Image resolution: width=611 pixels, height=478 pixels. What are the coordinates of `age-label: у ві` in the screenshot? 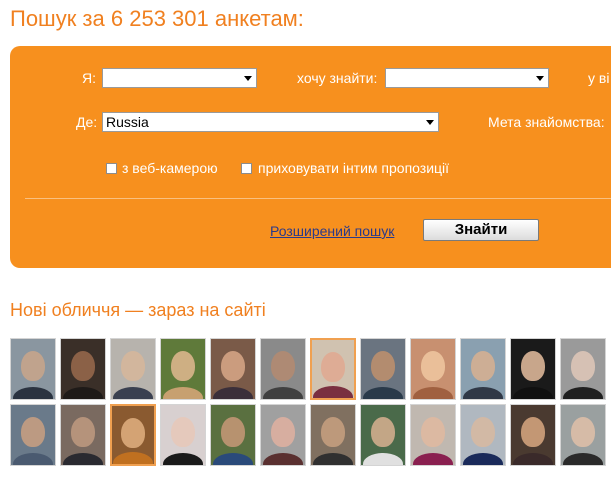 It's located at (599, 78).